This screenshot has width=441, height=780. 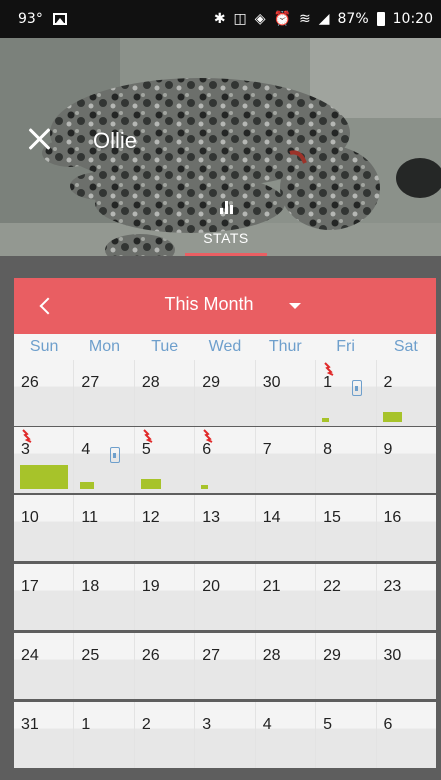 I want to click on calendar-day-cell: 13, so click(x=225, y=528).